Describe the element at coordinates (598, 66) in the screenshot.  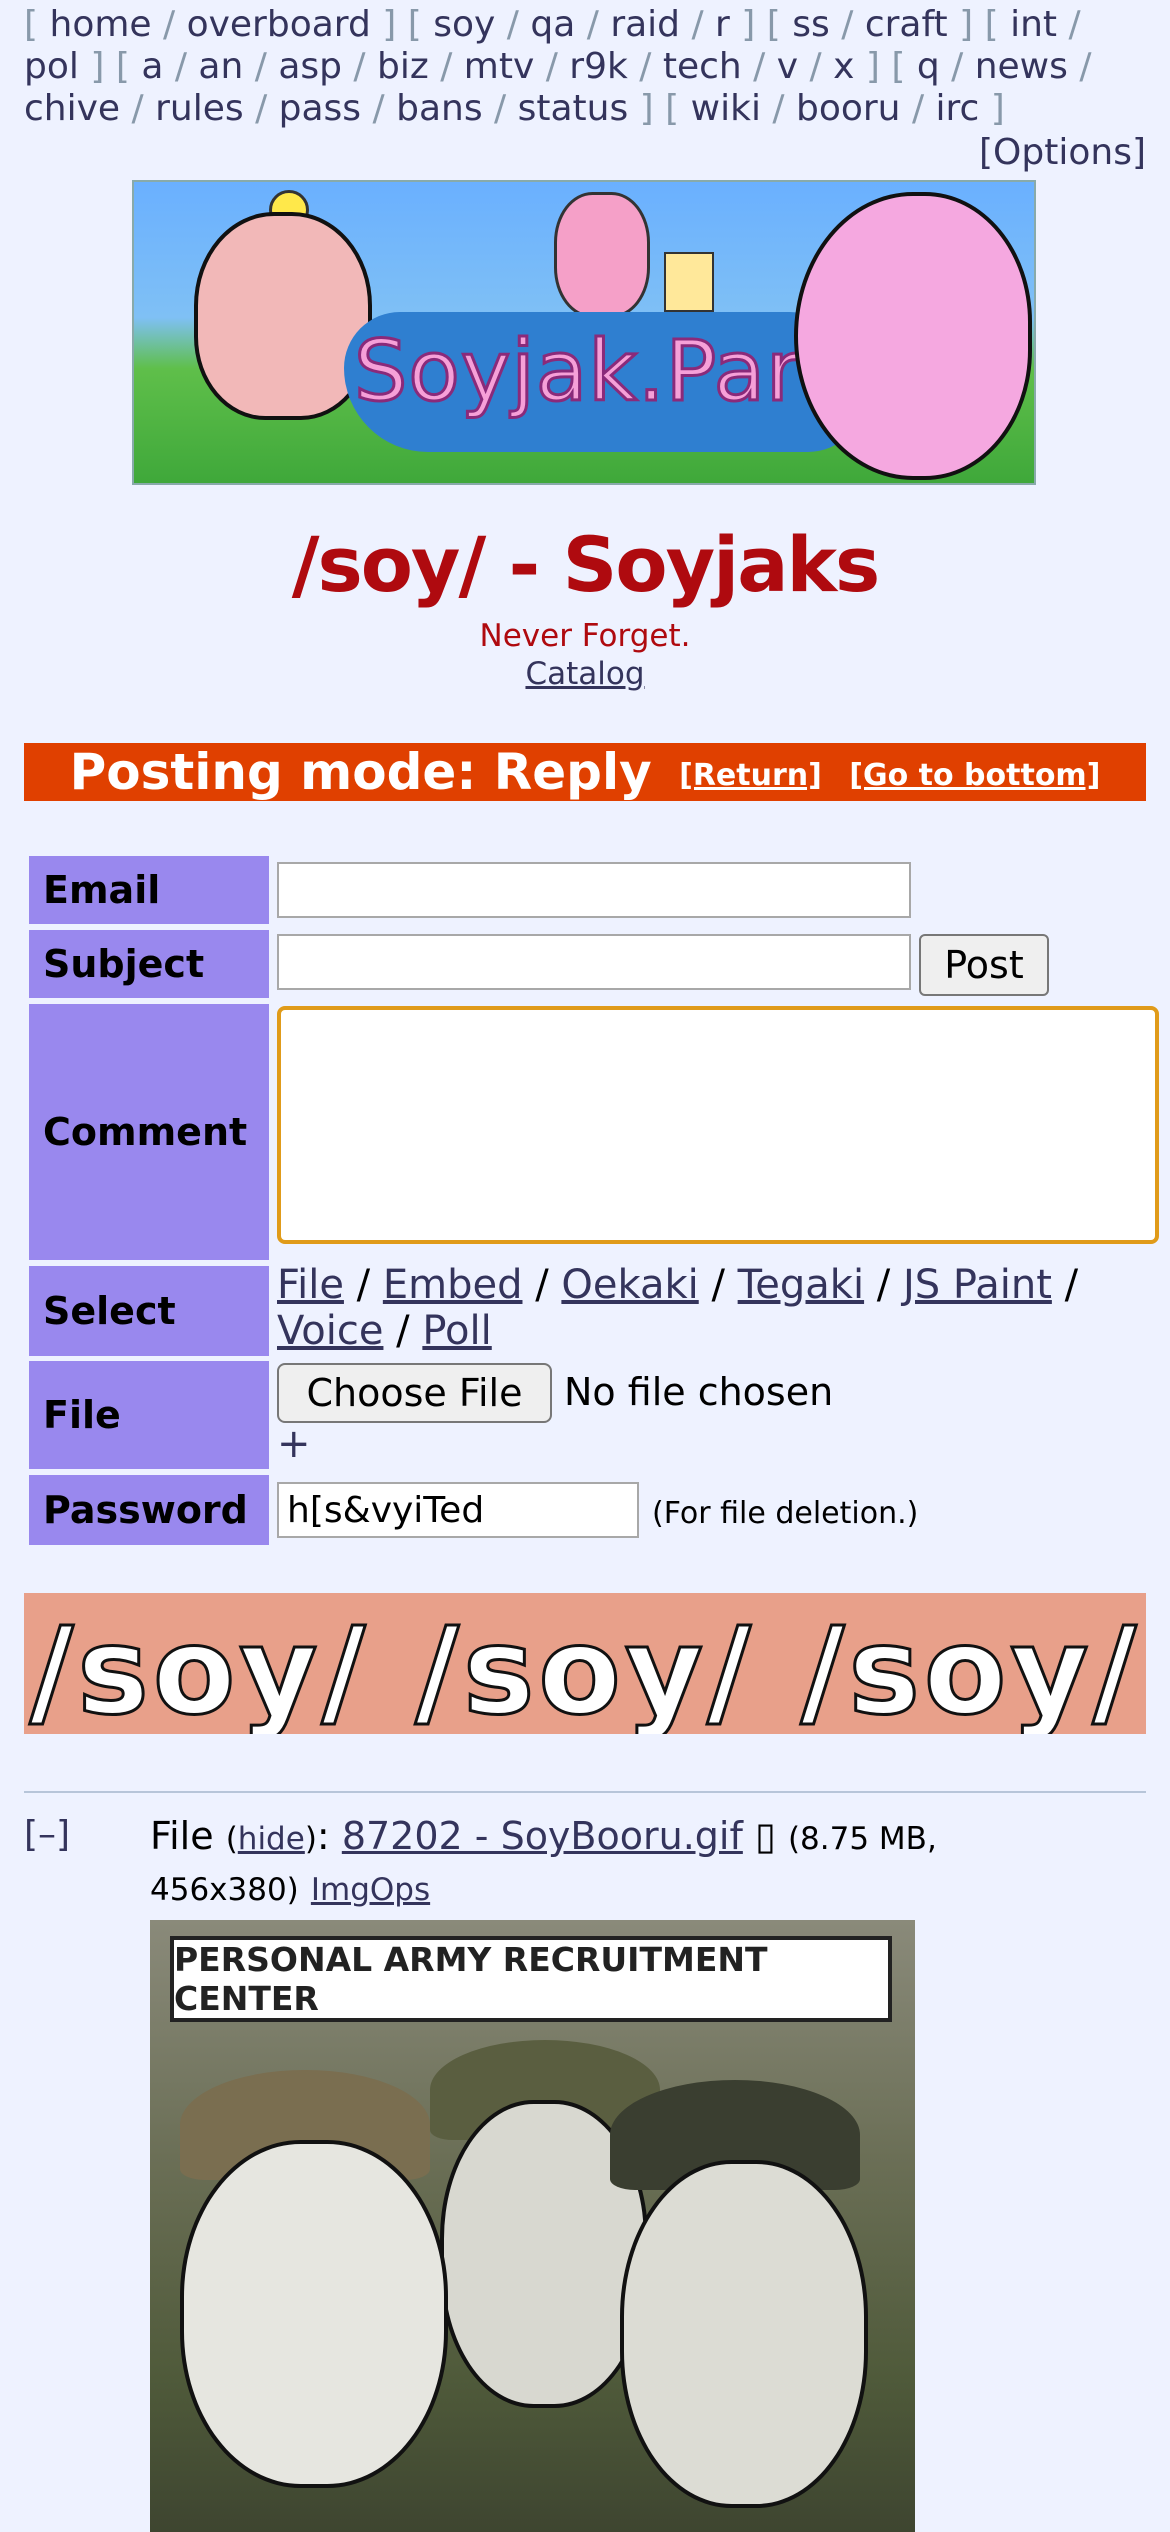
I see `board-link-r9k: r9k` at that location.